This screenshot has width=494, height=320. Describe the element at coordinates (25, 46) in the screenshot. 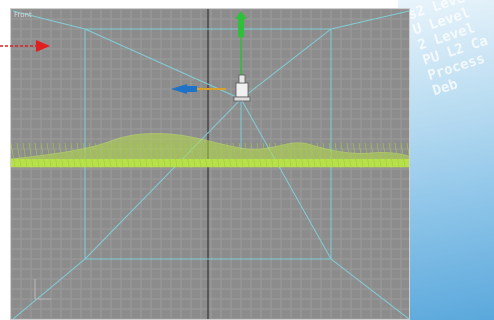

I see `callout-arrow-icon` at that location.